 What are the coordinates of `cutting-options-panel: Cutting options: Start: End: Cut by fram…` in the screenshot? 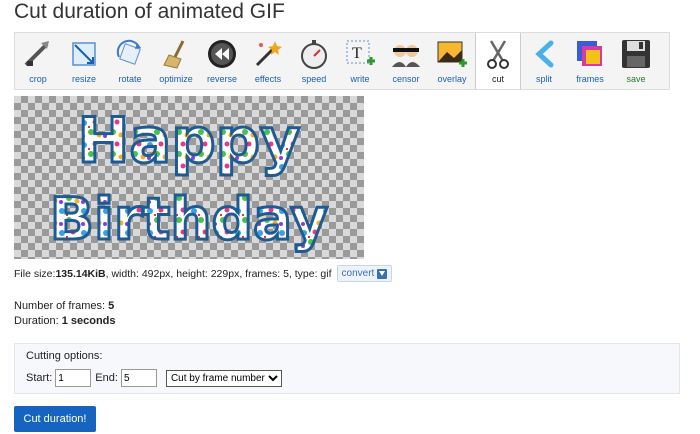 It's located at (347, 368).